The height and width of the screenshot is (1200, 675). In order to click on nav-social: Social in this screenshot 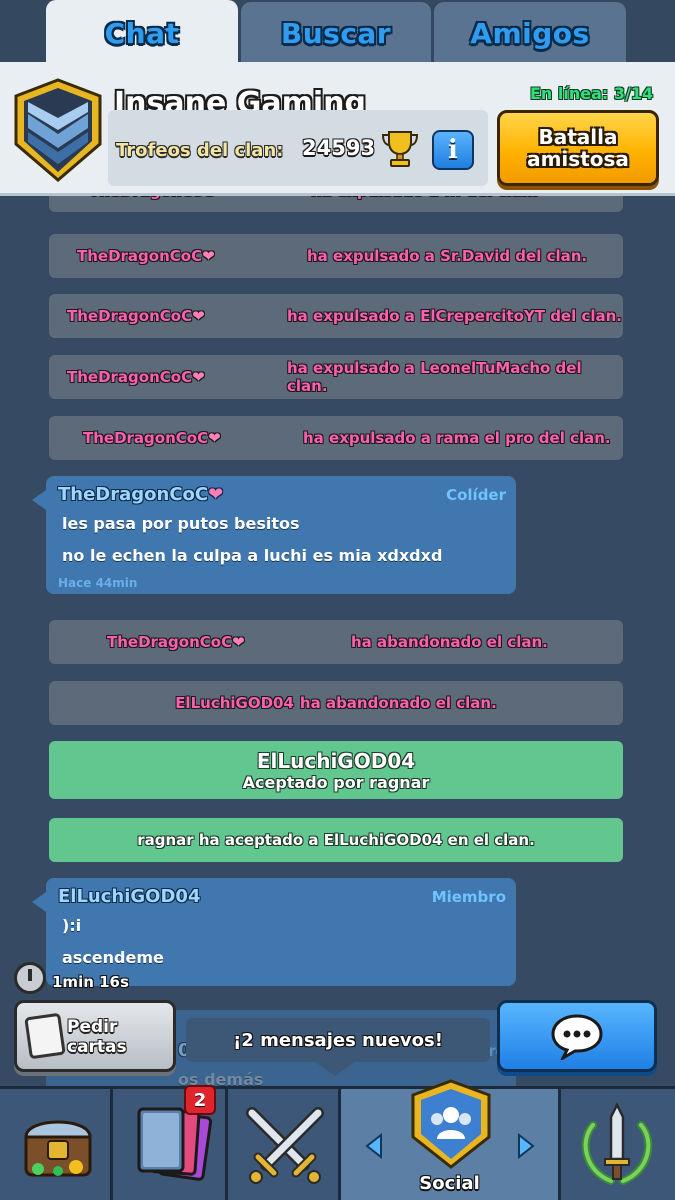, I will do `click(451, 1139)`.